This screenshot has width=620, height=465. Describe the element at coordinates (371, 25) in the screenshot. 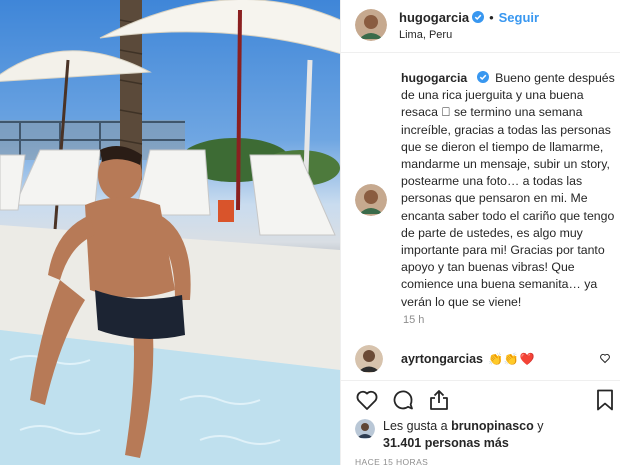

I see `author-avatar` at that location.